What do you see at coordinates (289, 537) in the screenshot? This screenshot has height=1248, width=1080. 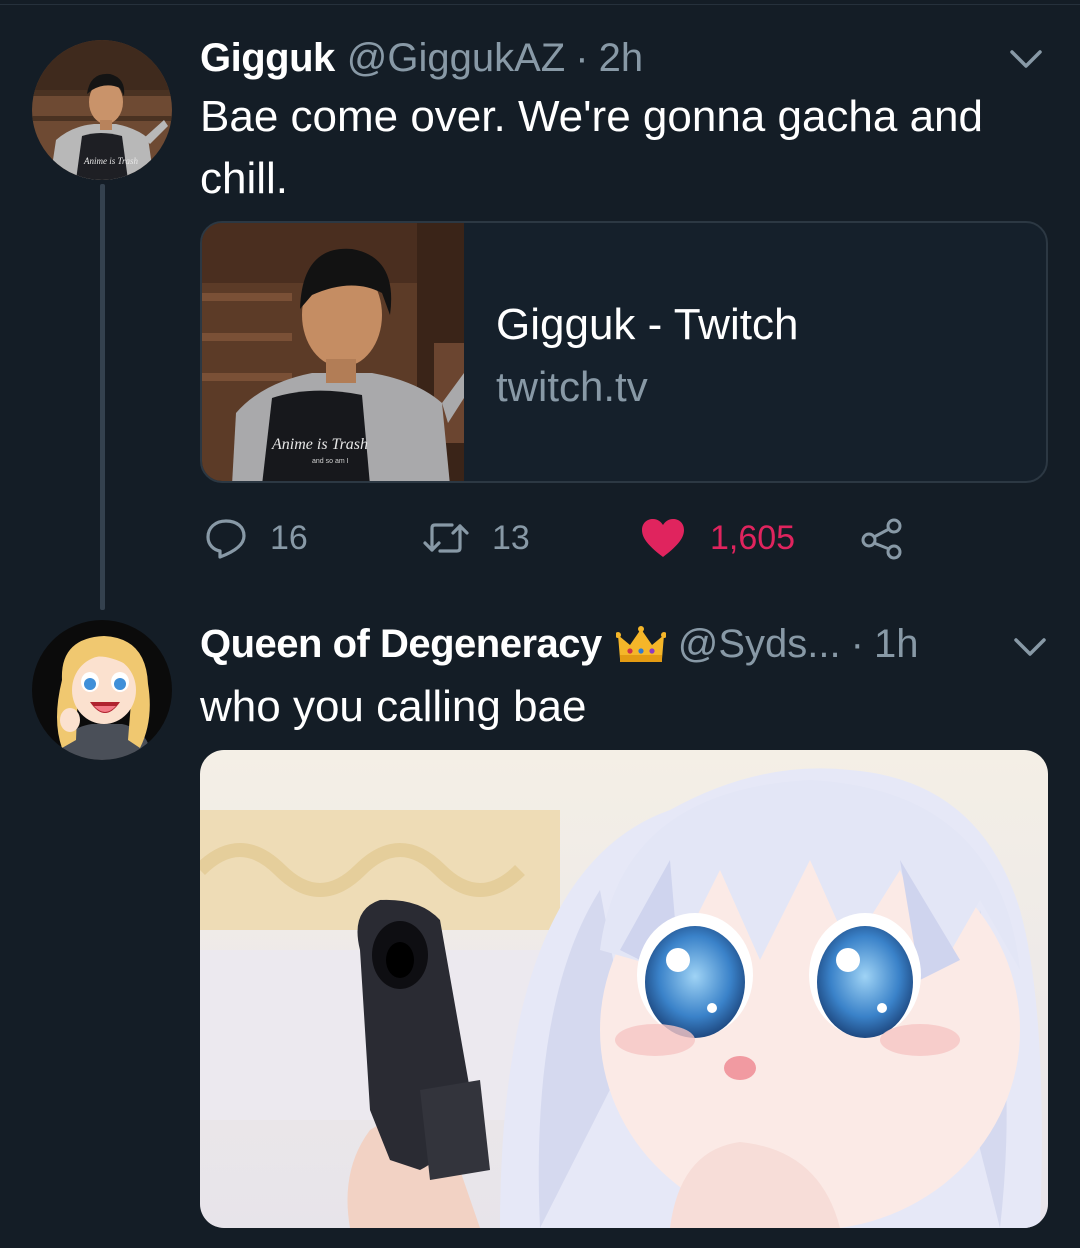 I see `reply-count: 16` at bounding box center [289, 537].